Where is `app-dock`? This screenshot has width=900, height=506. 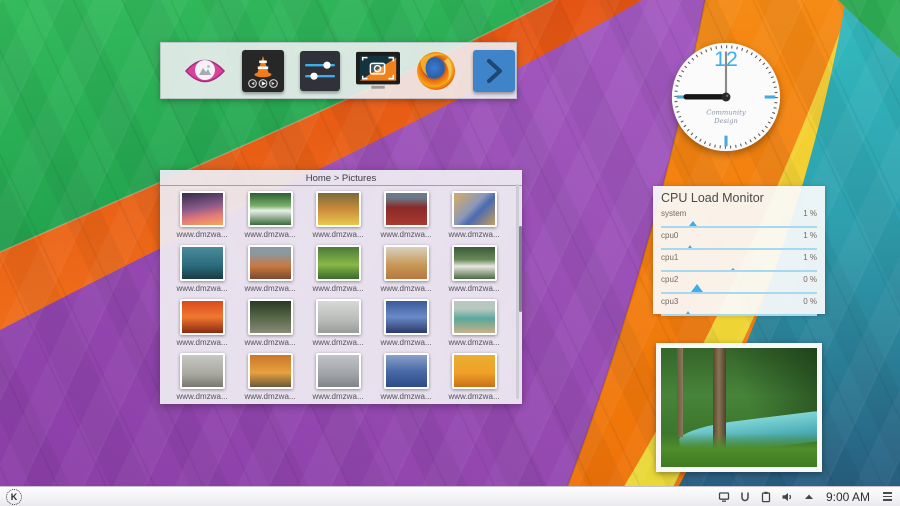 app-dock is located at coordinates (338, 70).